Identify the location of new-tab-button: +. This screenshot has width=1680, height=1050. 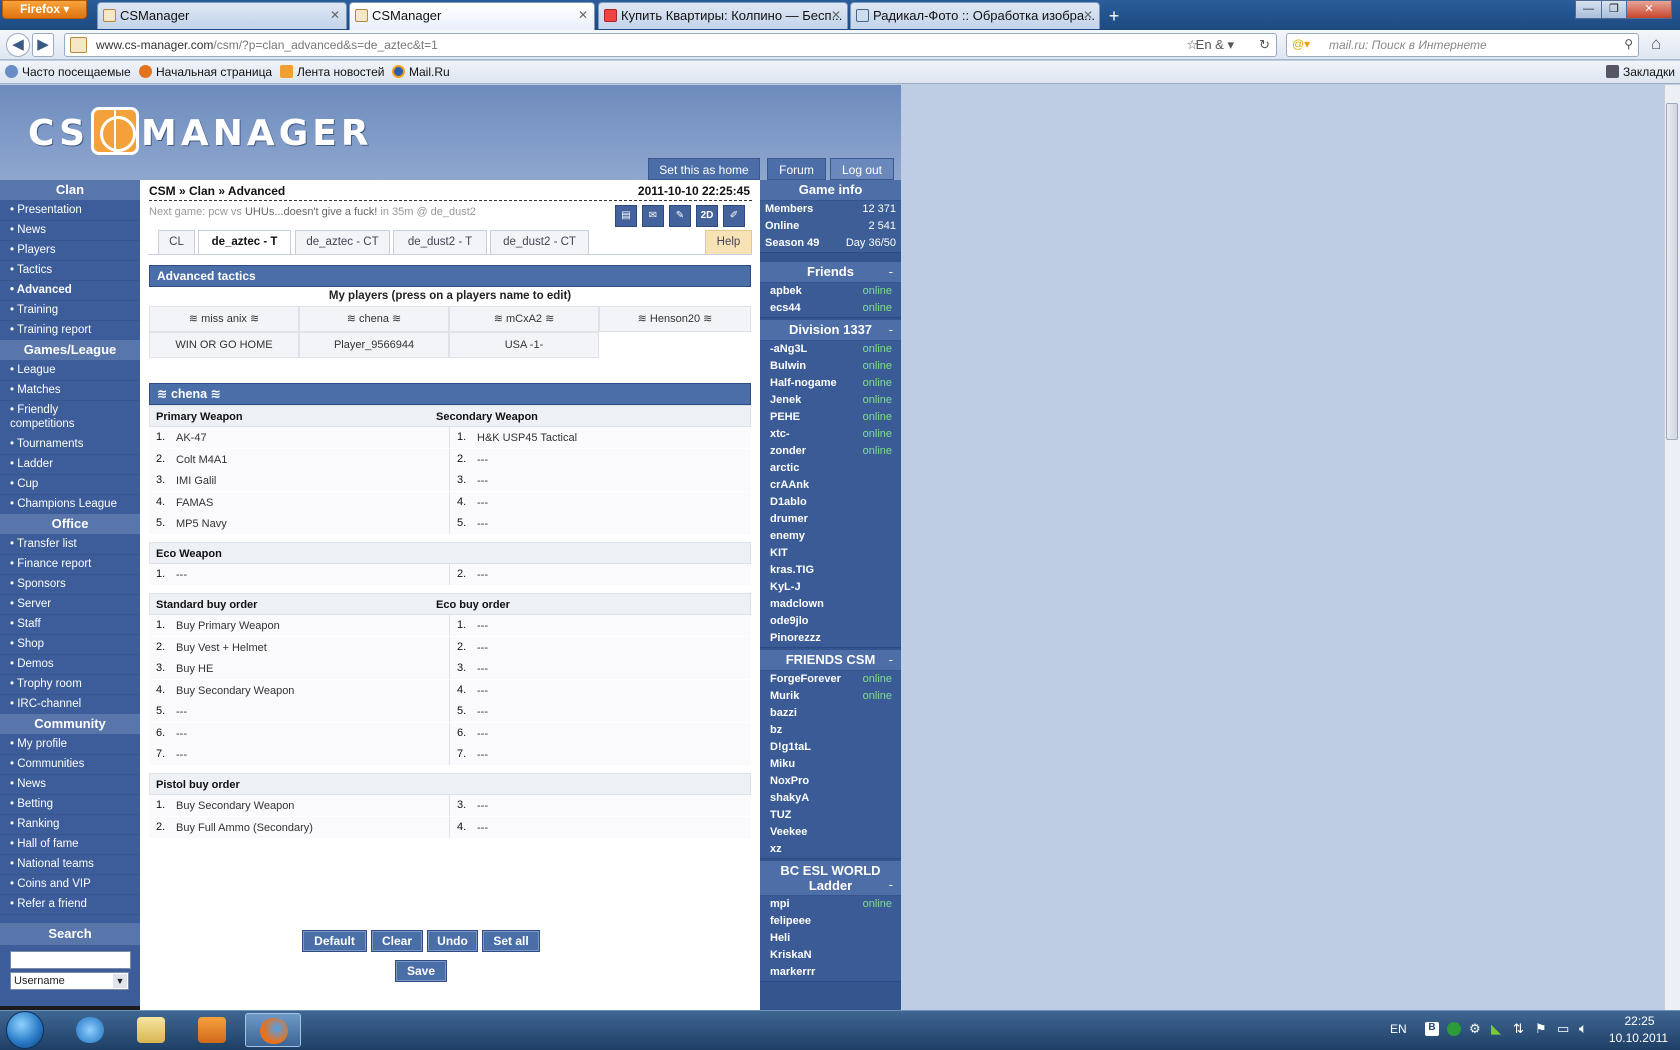
(1114, 16).